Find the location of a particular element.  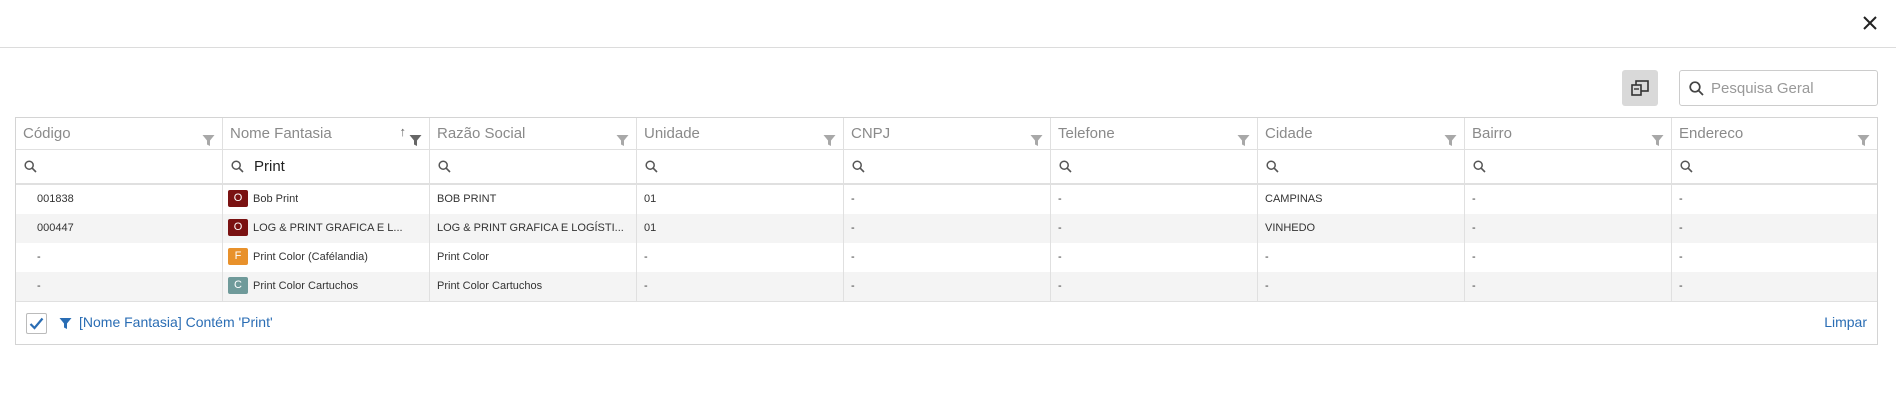

filter-cell-cnpj is located at coordinates (947, 166).